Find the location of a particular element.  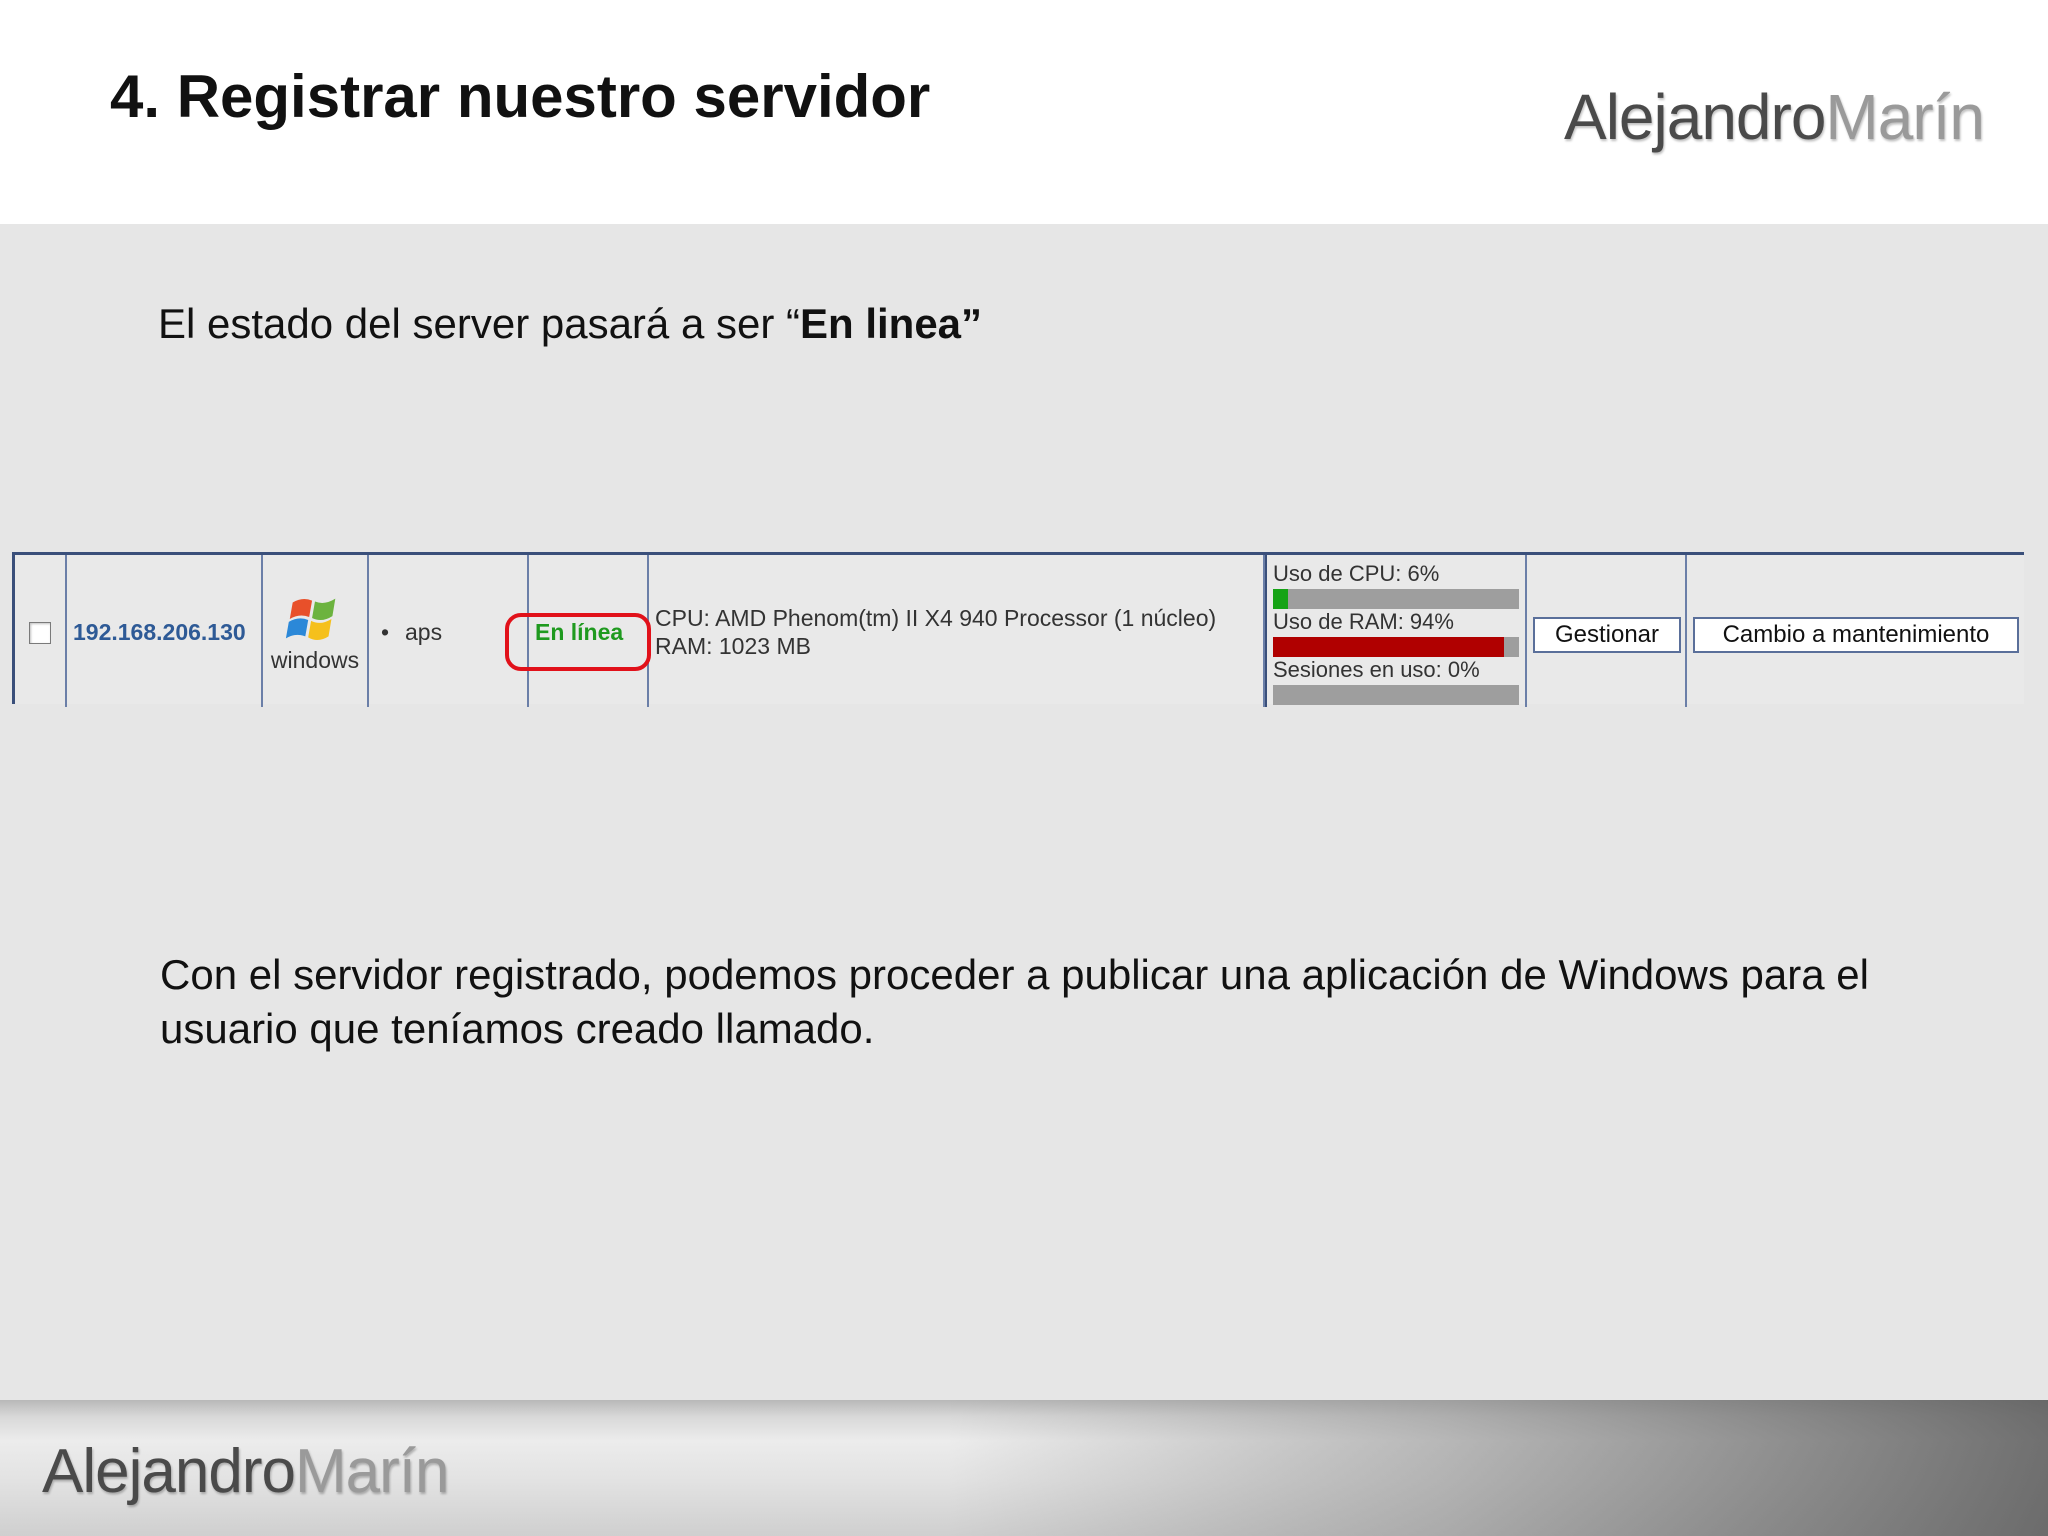

brand-logo-top: AlejandroMarín is located at coordinates (1774, 117).